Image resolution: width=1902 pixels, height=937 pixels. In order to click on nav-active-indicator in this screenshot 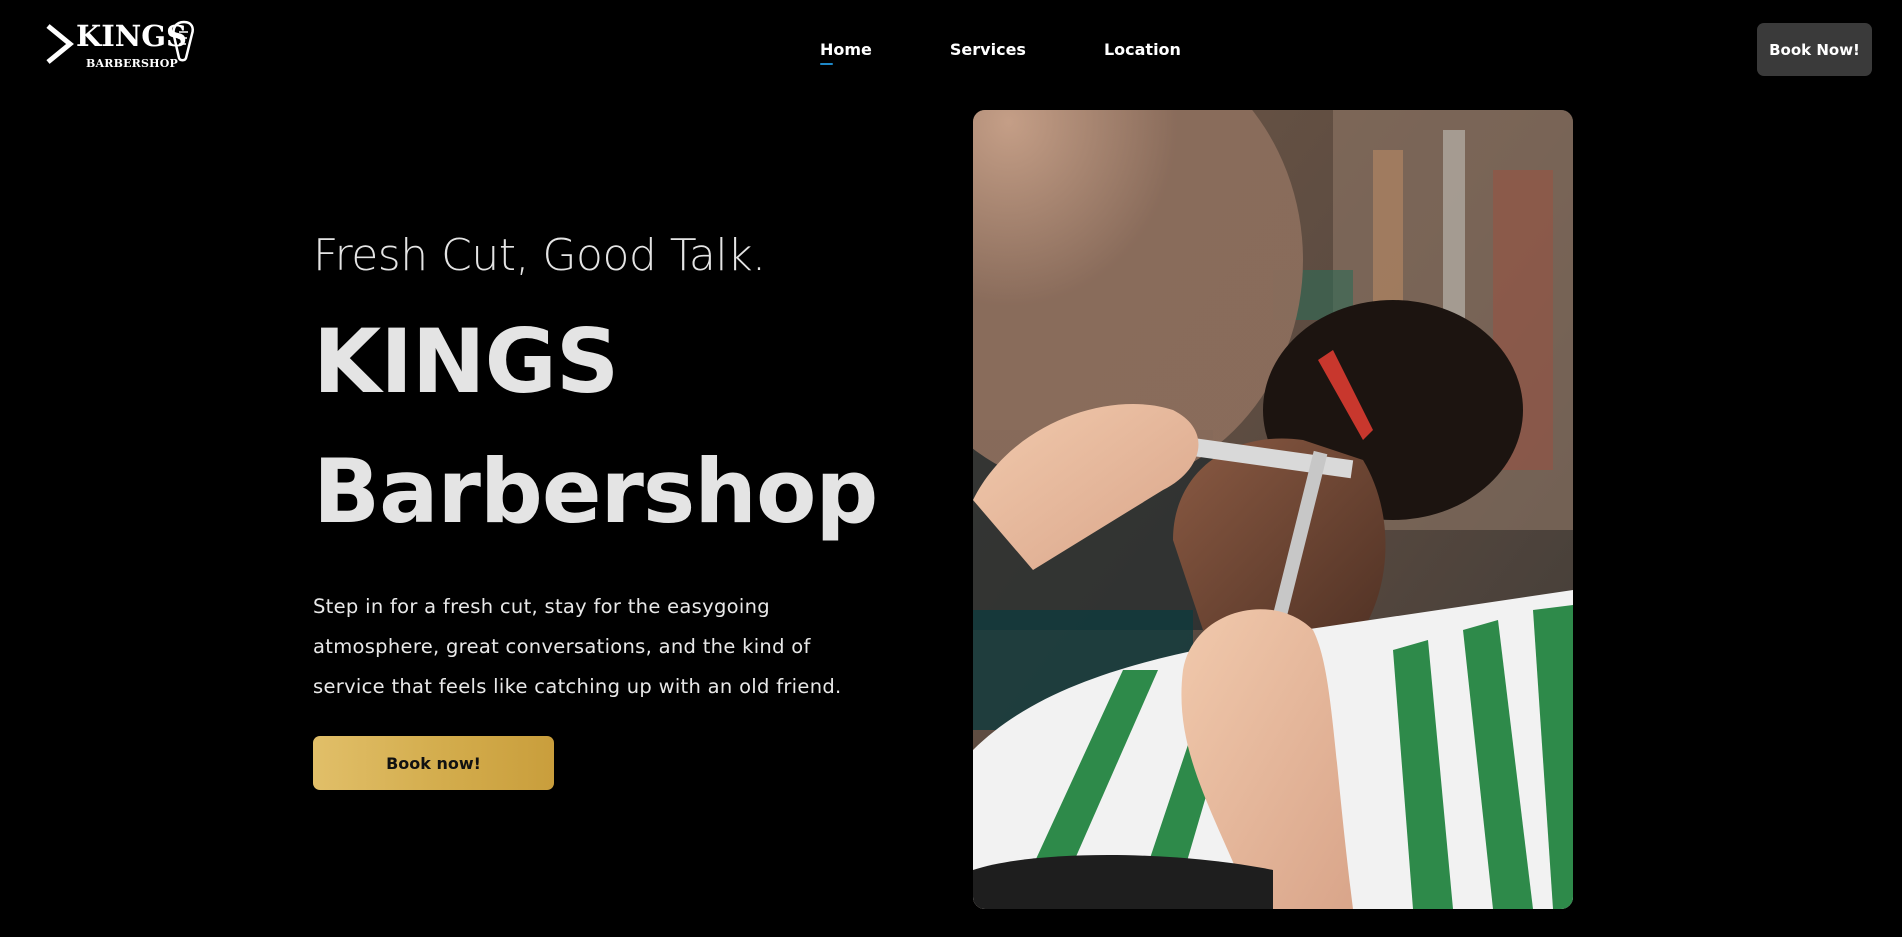, I will do `click(826, 64)`.